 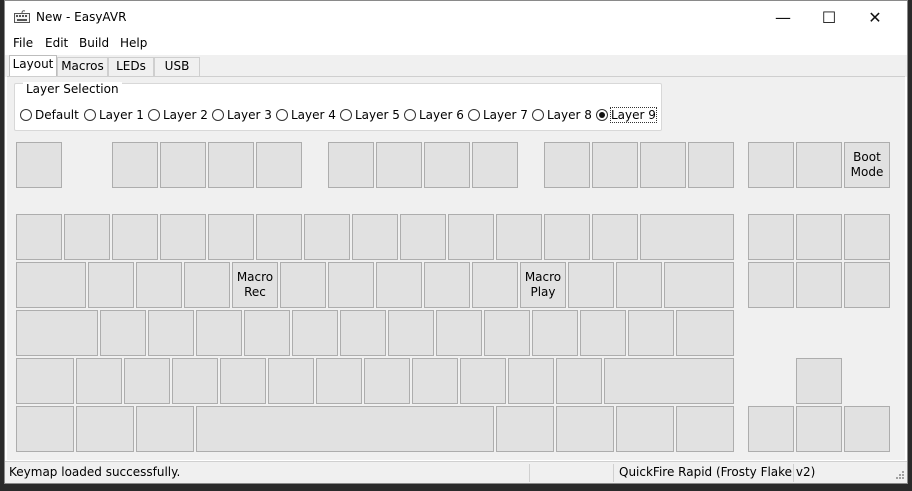 I want to click on tab-leds: LEDs, so click(x=131, y=66).